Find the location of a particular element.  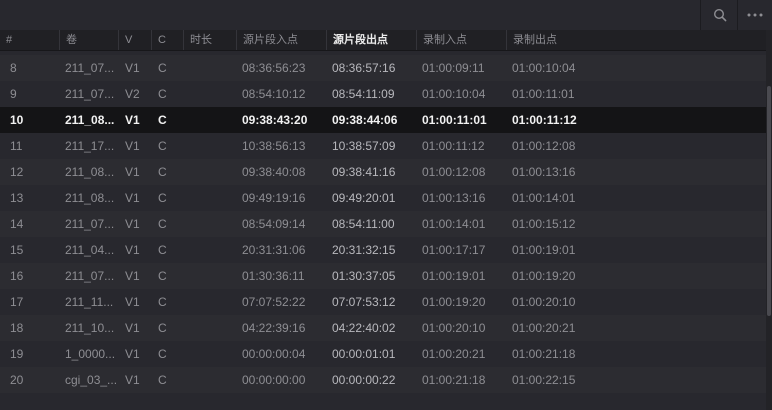

more-options-button is located at coordinates (755, 15).